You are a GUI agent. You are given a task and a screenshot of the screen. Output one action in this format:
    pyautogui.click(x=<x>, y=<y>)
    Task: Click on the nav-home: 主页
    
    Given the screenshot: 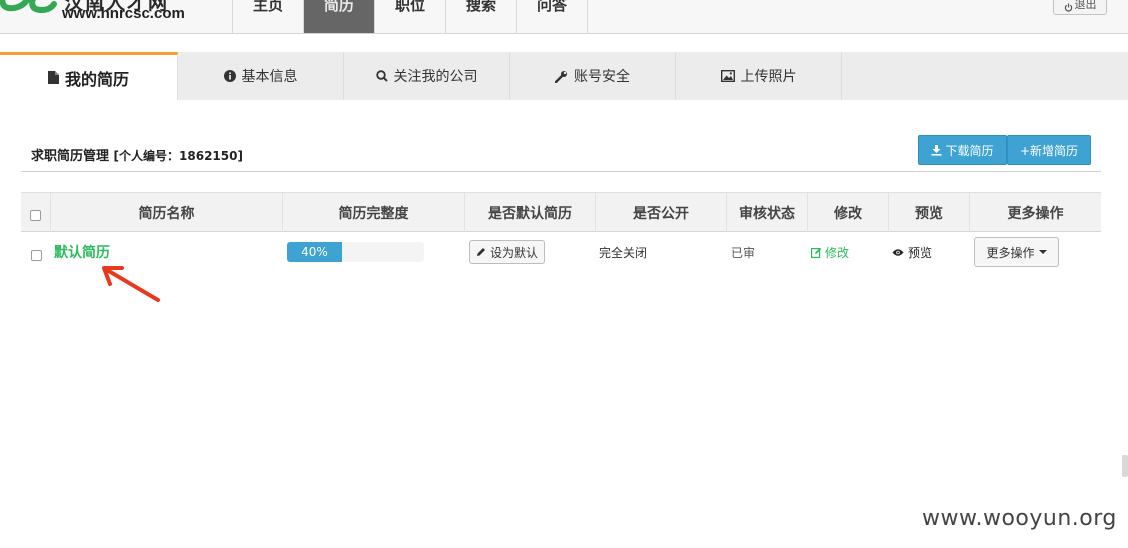 What is the action you would take?
    pyautogui.click(x=268, y=16)
    